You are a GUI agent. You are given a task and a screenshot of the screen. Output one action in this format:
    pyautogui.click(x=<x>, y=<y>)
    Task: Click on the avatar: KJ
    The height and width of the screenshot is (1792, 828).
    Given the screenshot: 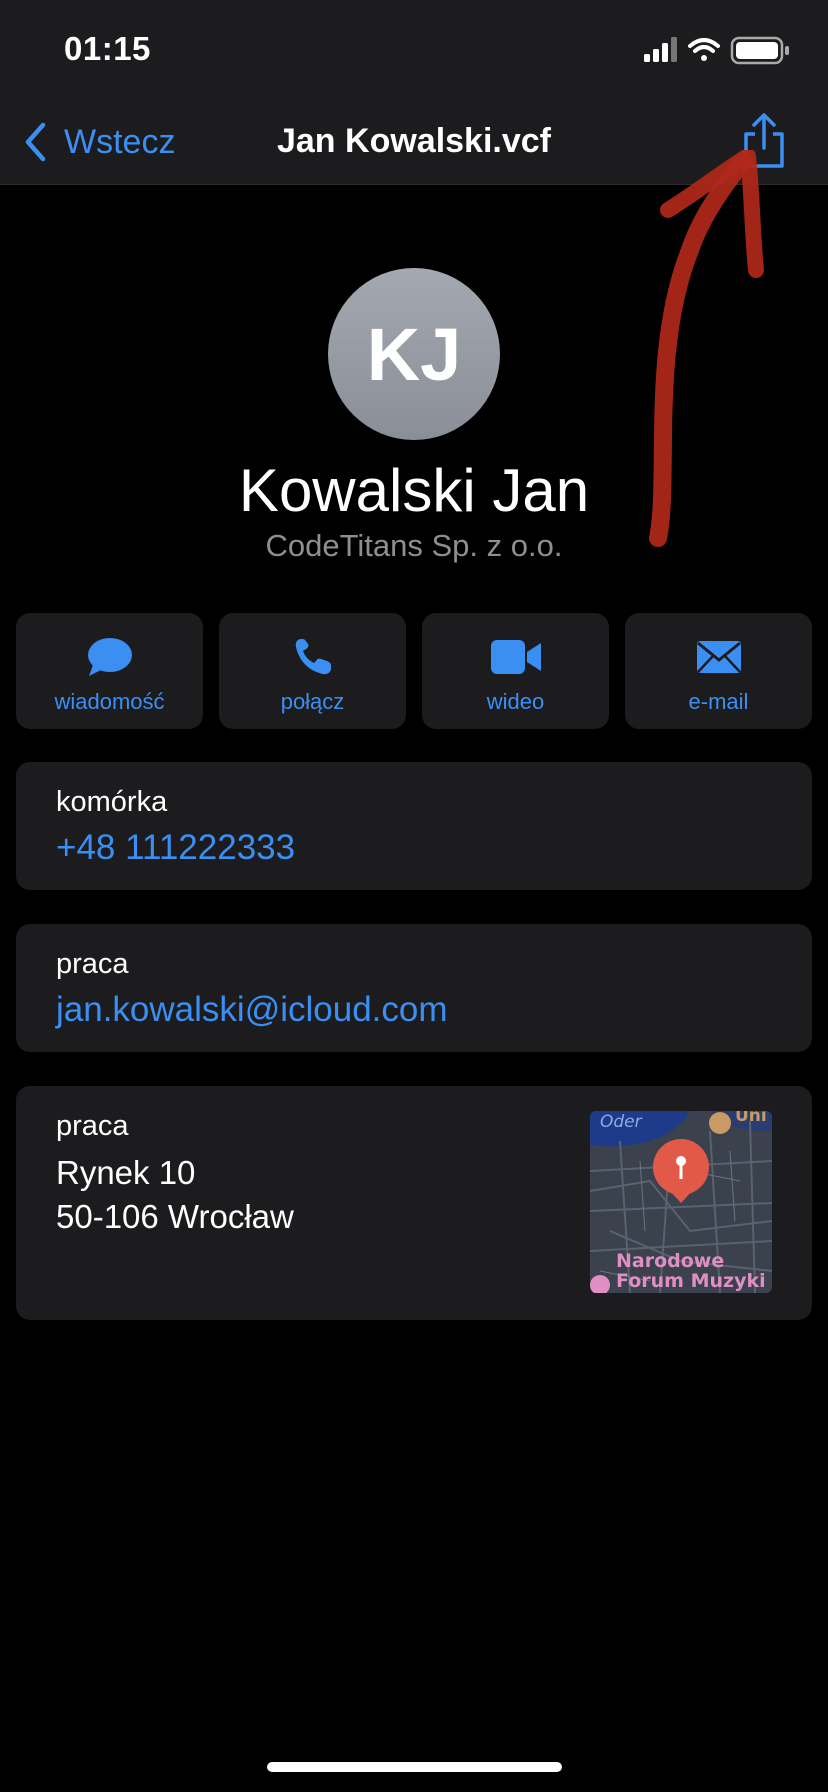 What is the action you would take?
    pyautogui.click(x=414, y=354)
    